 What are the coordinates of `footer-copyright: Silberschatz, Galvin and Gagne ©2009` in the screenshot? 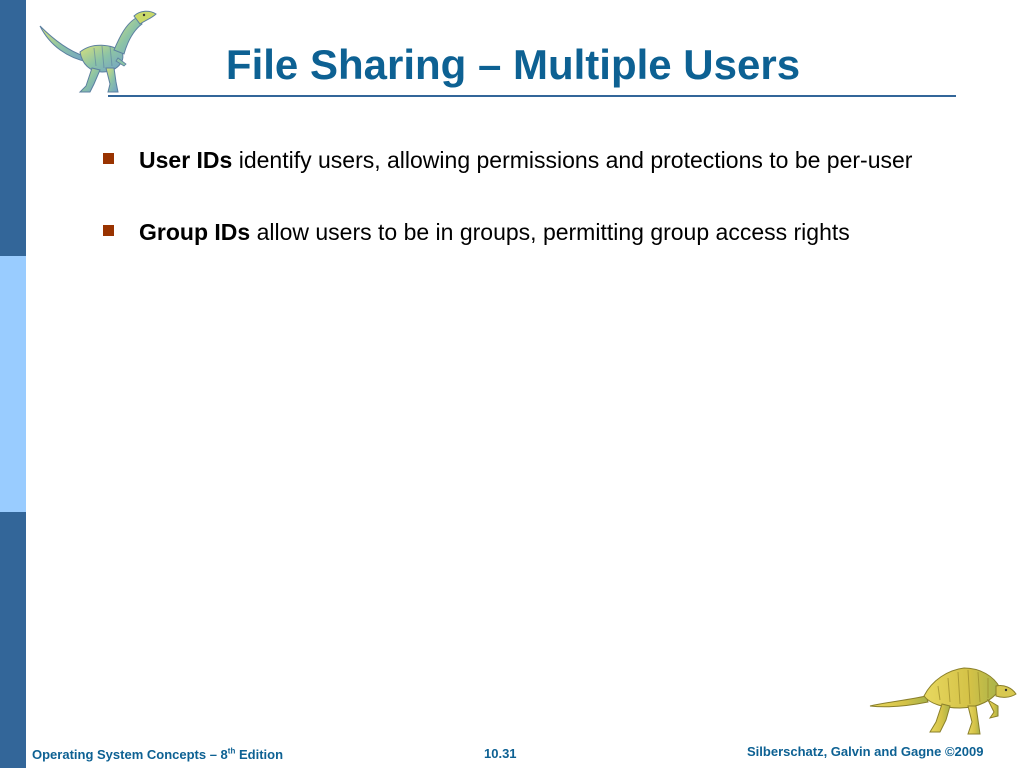 It's located at (865, 751).